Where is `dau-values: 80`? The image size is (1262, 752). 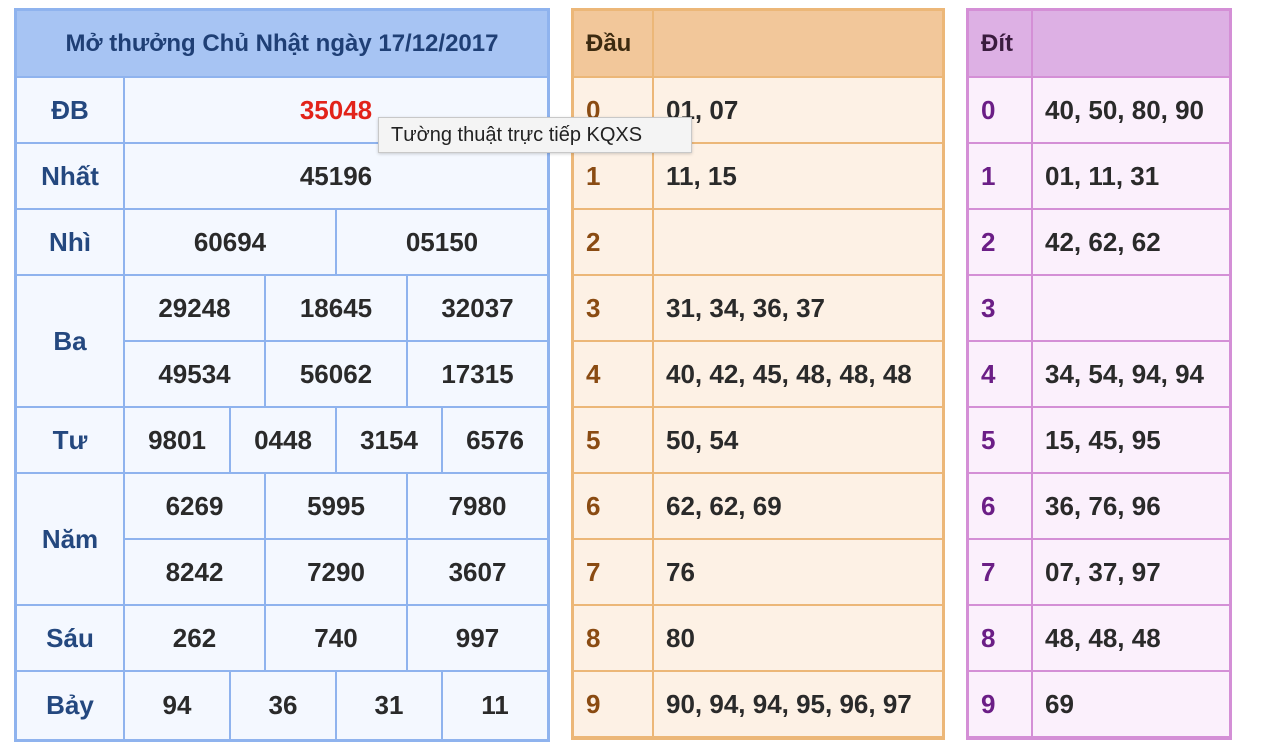
dau-values: 80 is located at coordinates (798, 638).